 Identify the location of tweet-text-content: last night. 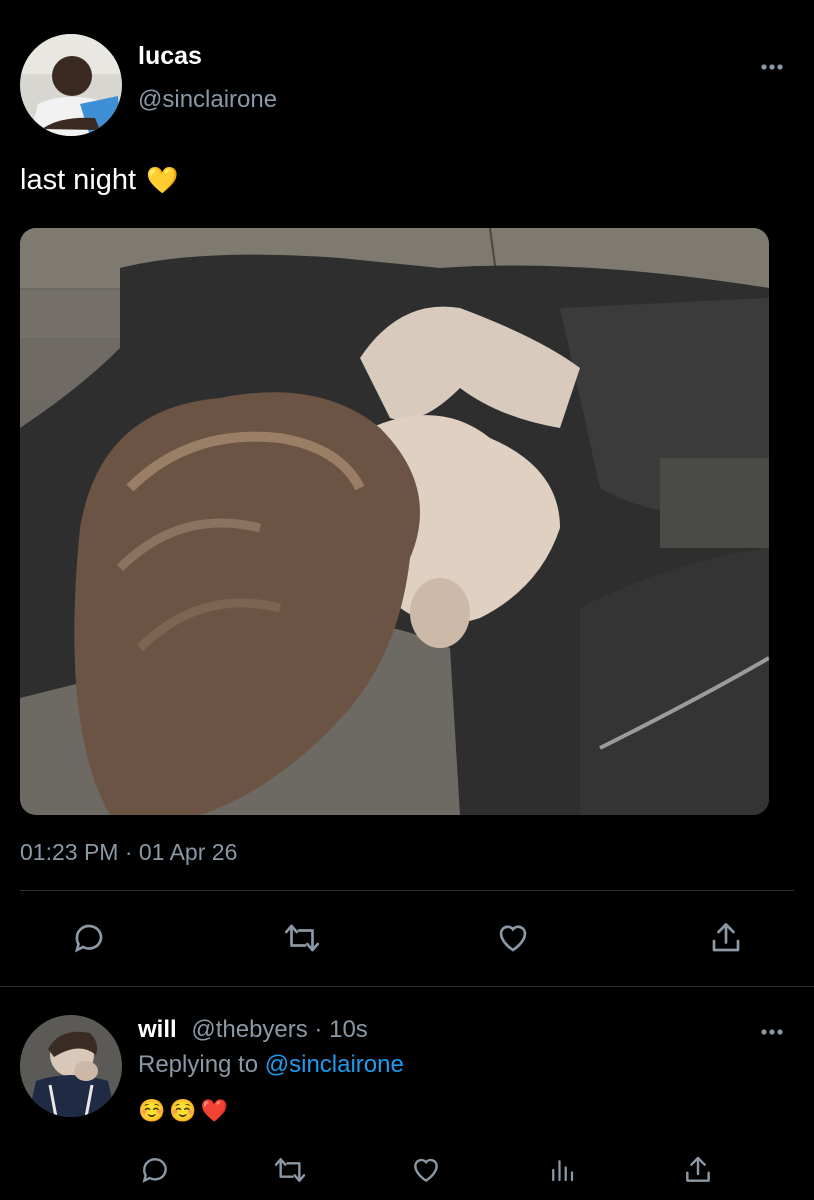
(78, 180).